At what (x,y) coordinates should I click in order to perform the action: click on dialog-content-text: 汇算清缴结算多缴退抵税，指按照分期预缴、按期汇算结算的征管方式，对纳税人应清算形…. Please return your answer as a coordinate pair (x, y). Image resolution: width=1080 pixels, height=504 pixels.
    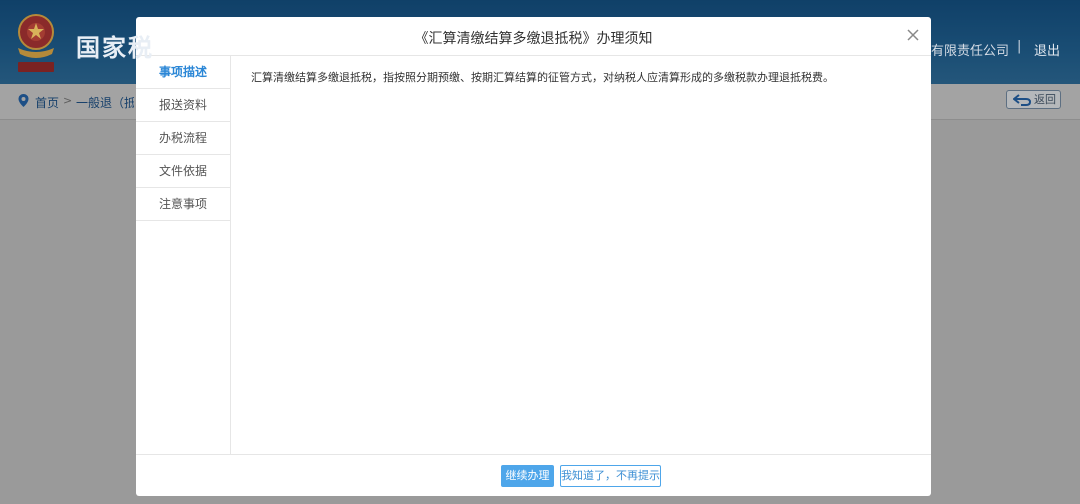
    Looking at the image, I should click on (542, 77).